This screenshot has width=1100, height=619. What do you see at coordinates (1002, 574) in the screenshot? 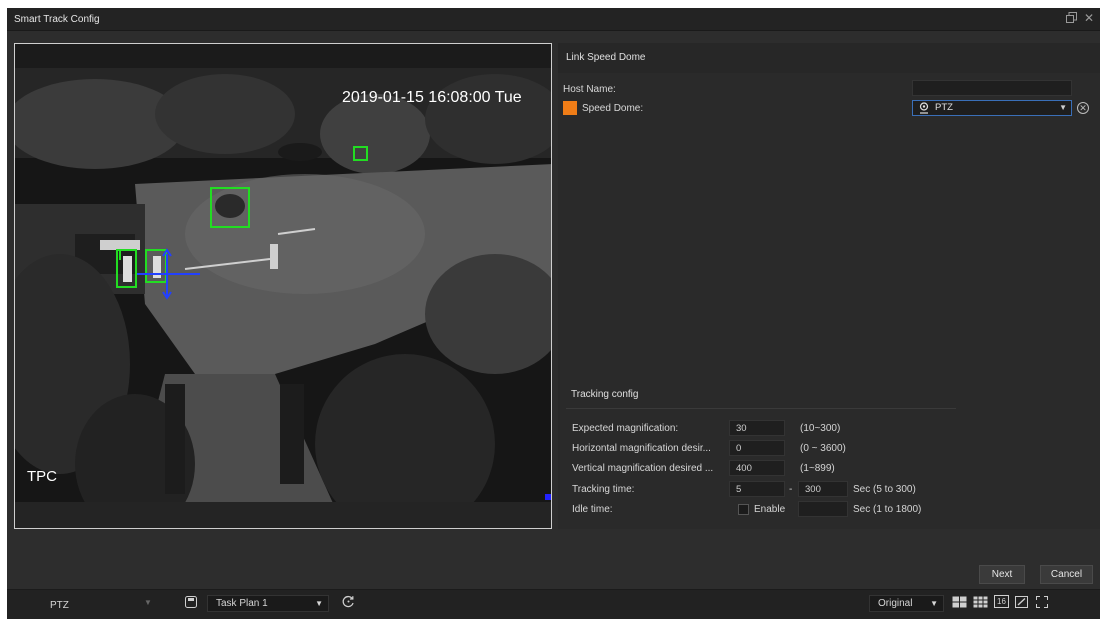
I see `next-button: Next` at bounding box center [1002, 574].